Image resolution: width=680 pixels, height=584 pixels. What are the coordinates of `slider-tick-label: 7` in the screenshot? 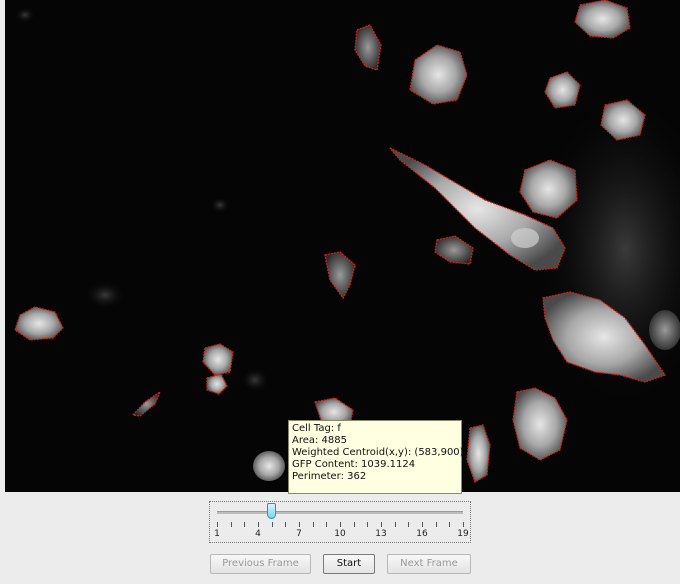 It's located at (299, 534).